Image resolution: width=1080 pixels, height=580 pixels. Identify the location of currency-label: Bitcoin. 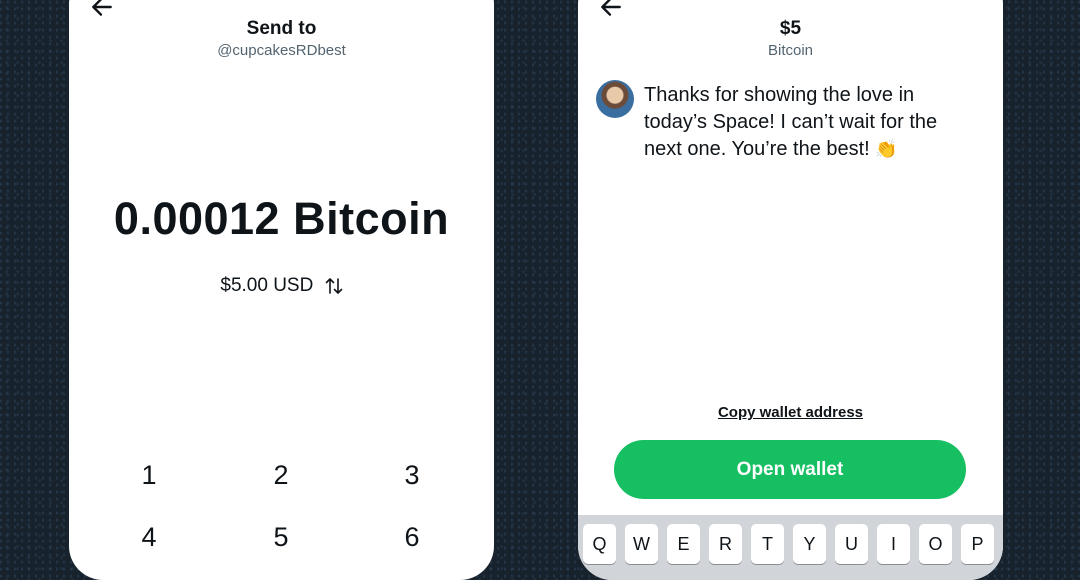
(790, 50).